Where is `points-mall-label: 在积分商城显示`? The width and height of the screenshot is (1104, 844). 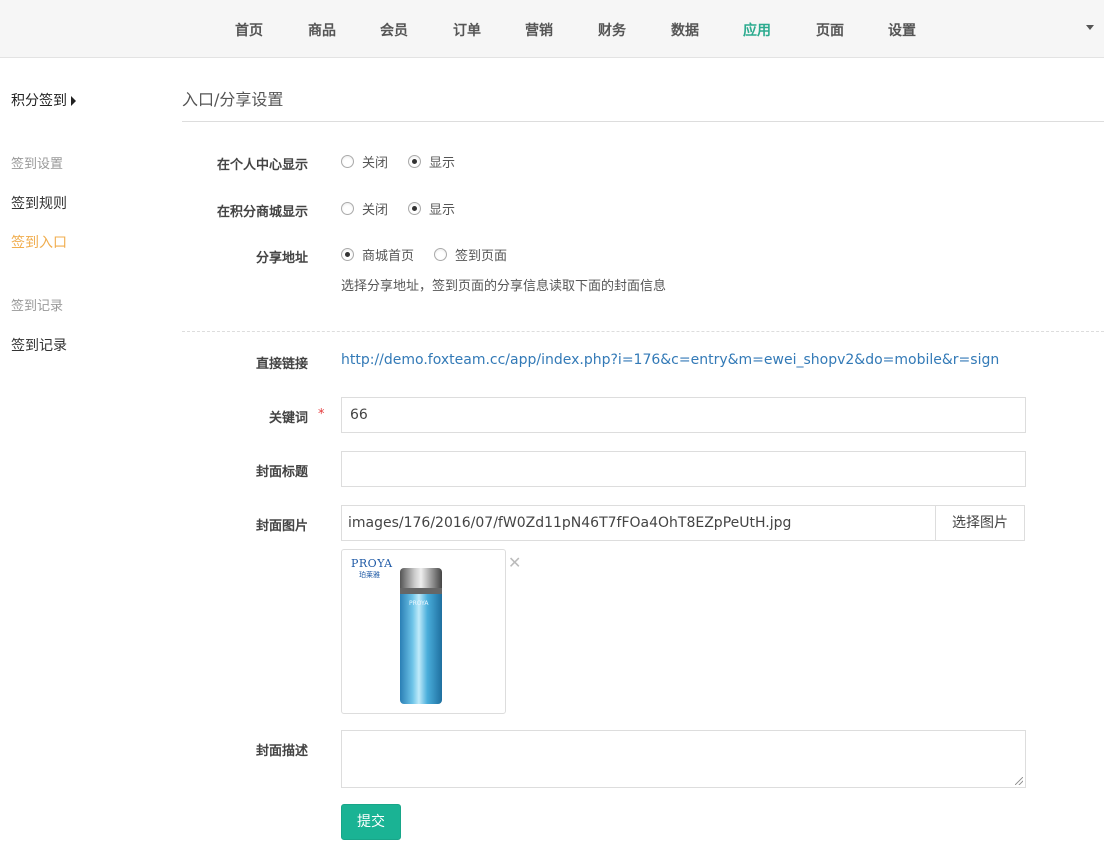 points-mall-label: 在积分商城显示 is located at coordinates (262, 212).